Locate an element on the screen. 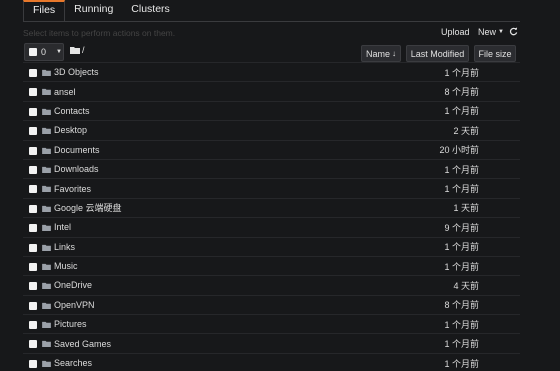  list-item: Documents 20 小时前 is located at coordinates (271, 149).